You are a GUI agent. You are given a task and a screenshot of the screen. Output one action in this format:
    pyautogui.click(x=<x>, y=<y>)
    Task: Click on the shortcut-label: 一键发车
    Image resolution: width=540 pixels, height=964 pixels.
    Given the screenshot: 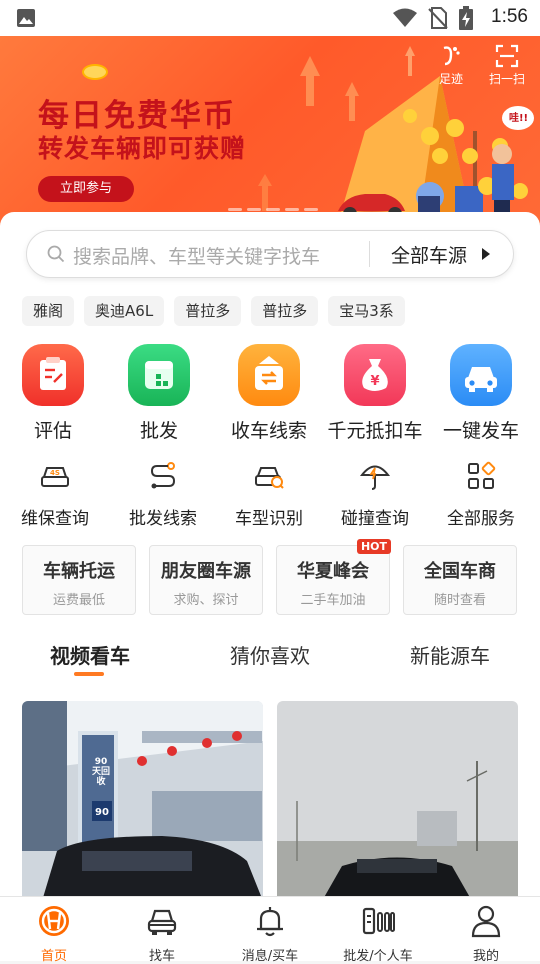 What is the action you would take?
    pyautogui.click(x=480, y=431)
    